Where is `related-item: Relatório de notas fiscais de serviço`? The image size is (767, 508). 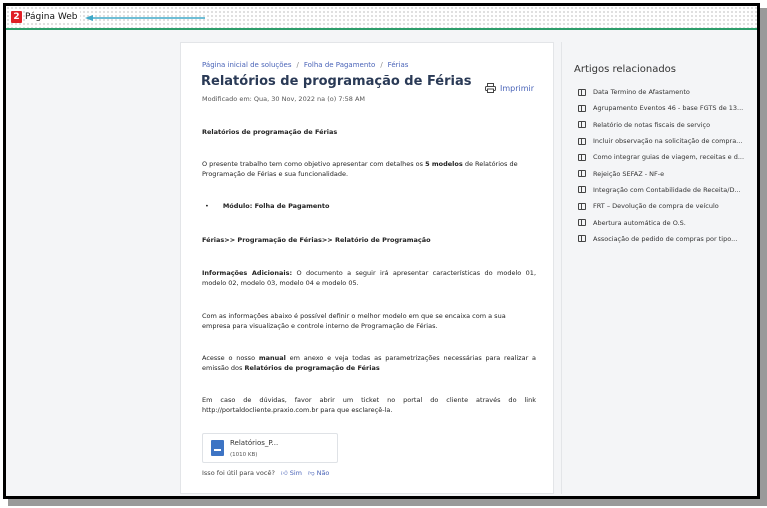
related-item: Relatório de notas fiscais de serviço is located at coordinates (661, 125).